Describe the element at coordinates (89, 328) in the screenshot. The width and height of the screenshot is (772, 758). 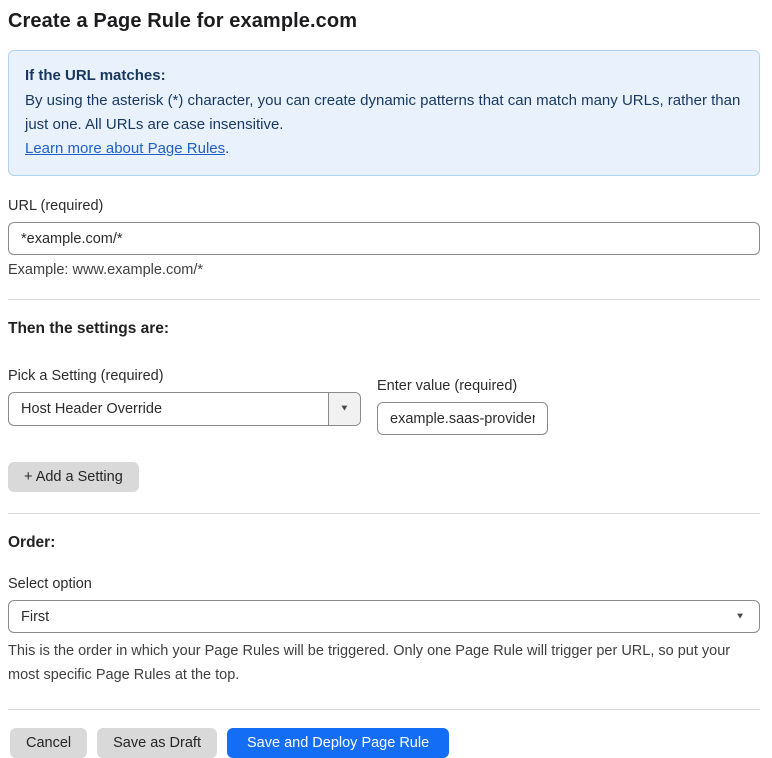
I see `settings-section-heading: Then the settings are:` at that location.